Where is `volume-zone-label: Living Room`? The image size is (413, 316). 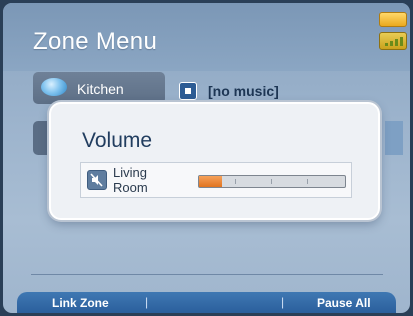 volume-zone-label: Living Room is located at coordinates (130, 180).